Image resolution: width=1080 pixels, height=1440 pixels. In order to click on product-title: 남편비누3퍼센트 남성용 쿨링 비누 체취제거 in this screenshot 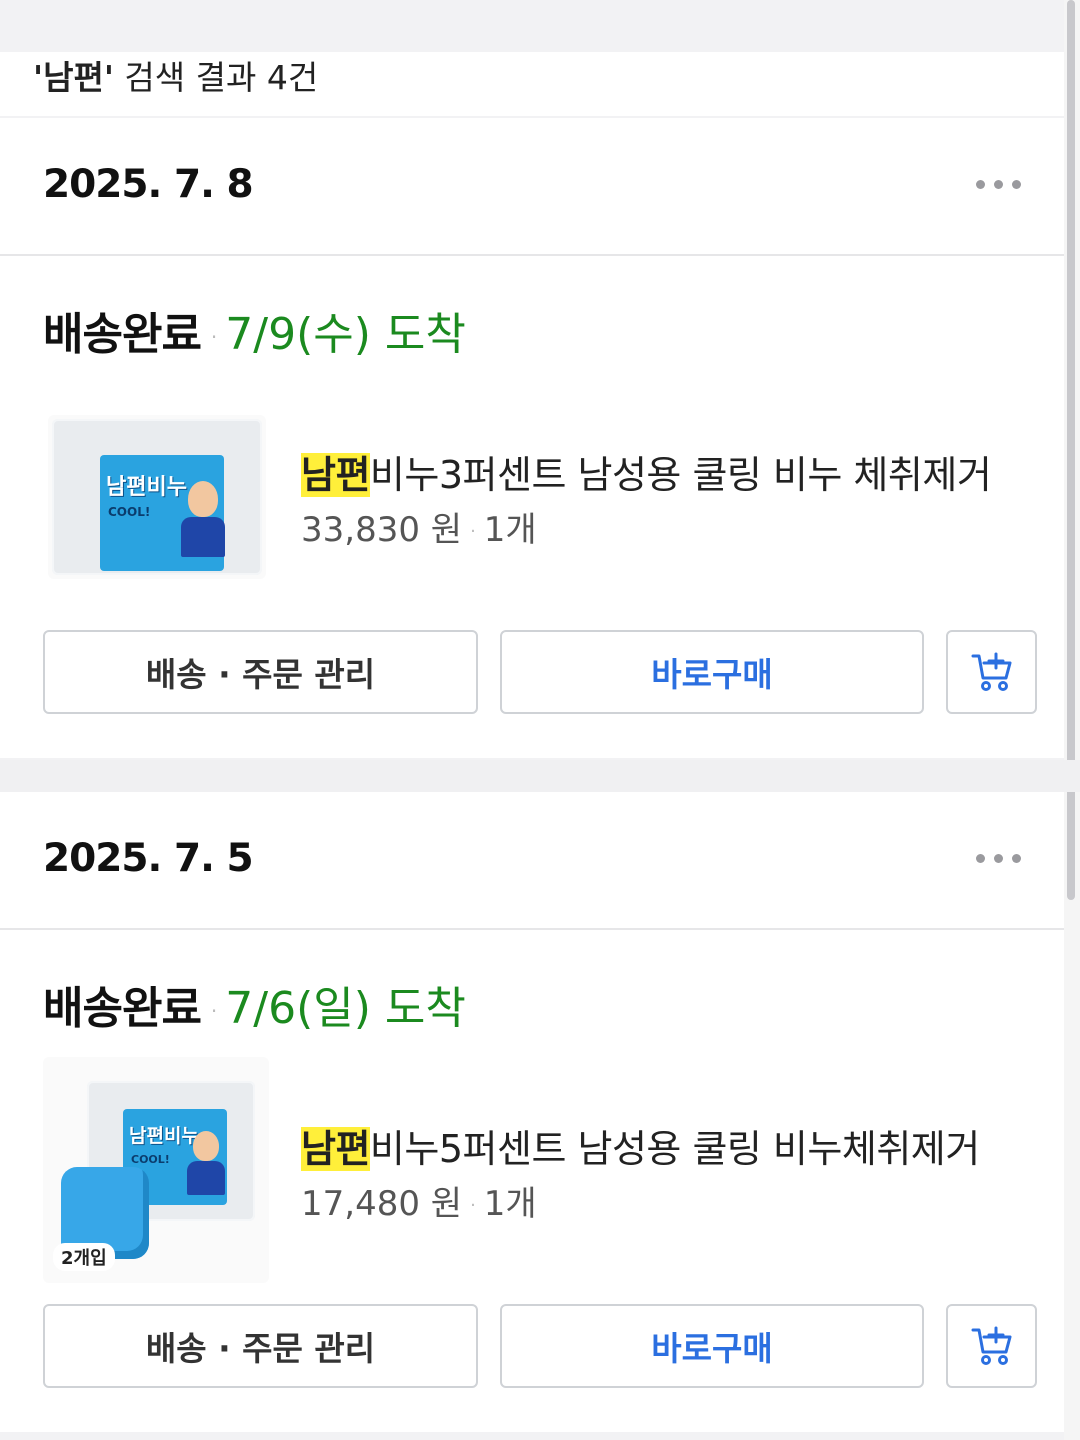, I will do `click(661, 471)`.